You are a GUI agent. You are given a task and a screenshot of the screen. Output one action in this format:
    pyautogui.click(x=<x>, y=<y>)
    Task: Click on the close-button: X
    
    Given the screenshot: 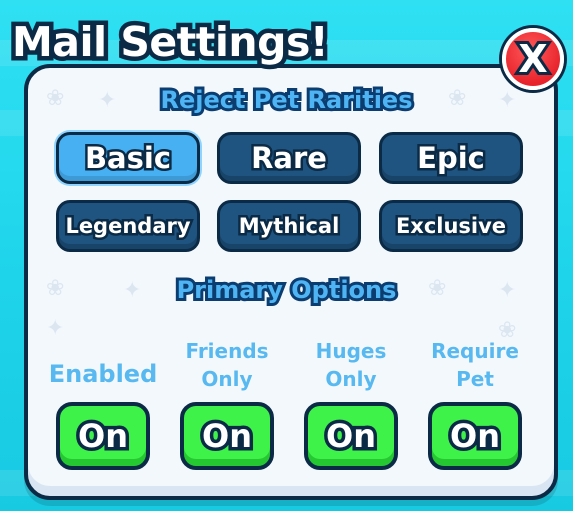 What is the action you would take?
    pyautogui.click(x=533, y=59)
    